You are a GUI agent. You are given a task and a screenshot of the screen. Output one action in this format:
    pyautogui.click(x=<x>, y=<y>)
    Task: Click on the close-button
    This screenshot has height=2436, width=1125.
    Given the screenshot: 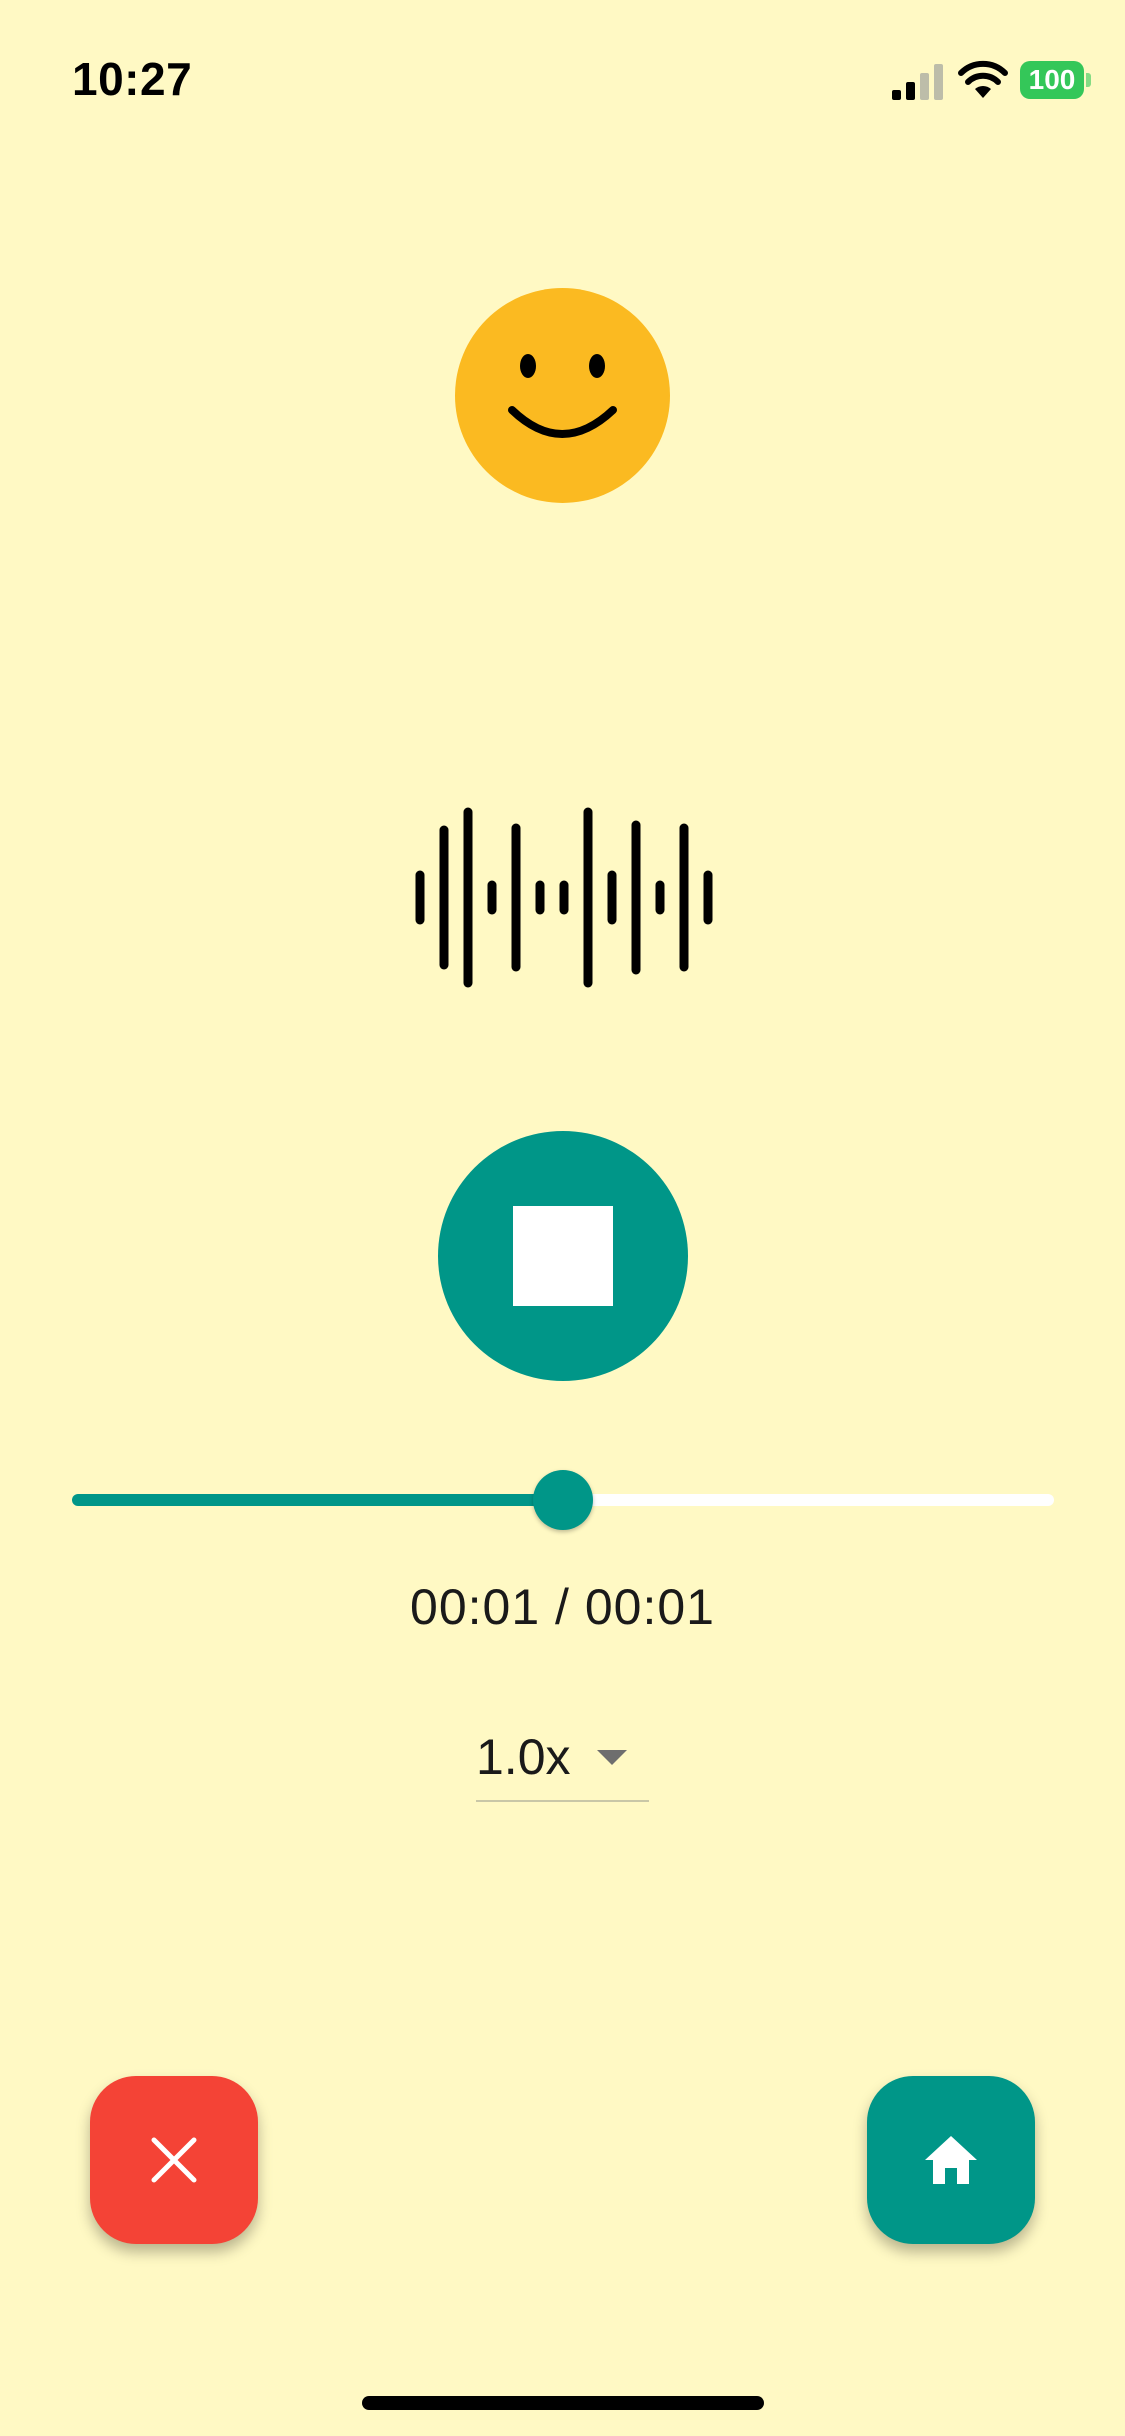 What is the action you would take?
    pyautogui.click(x=174, y=2160)
    